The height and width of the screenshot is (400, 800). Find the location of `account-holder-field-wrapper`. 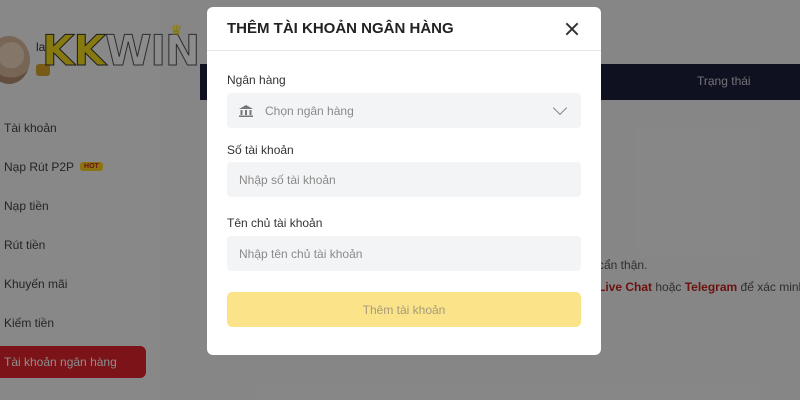

account-holder-field-wrapper is located at coordinates (404, 253).